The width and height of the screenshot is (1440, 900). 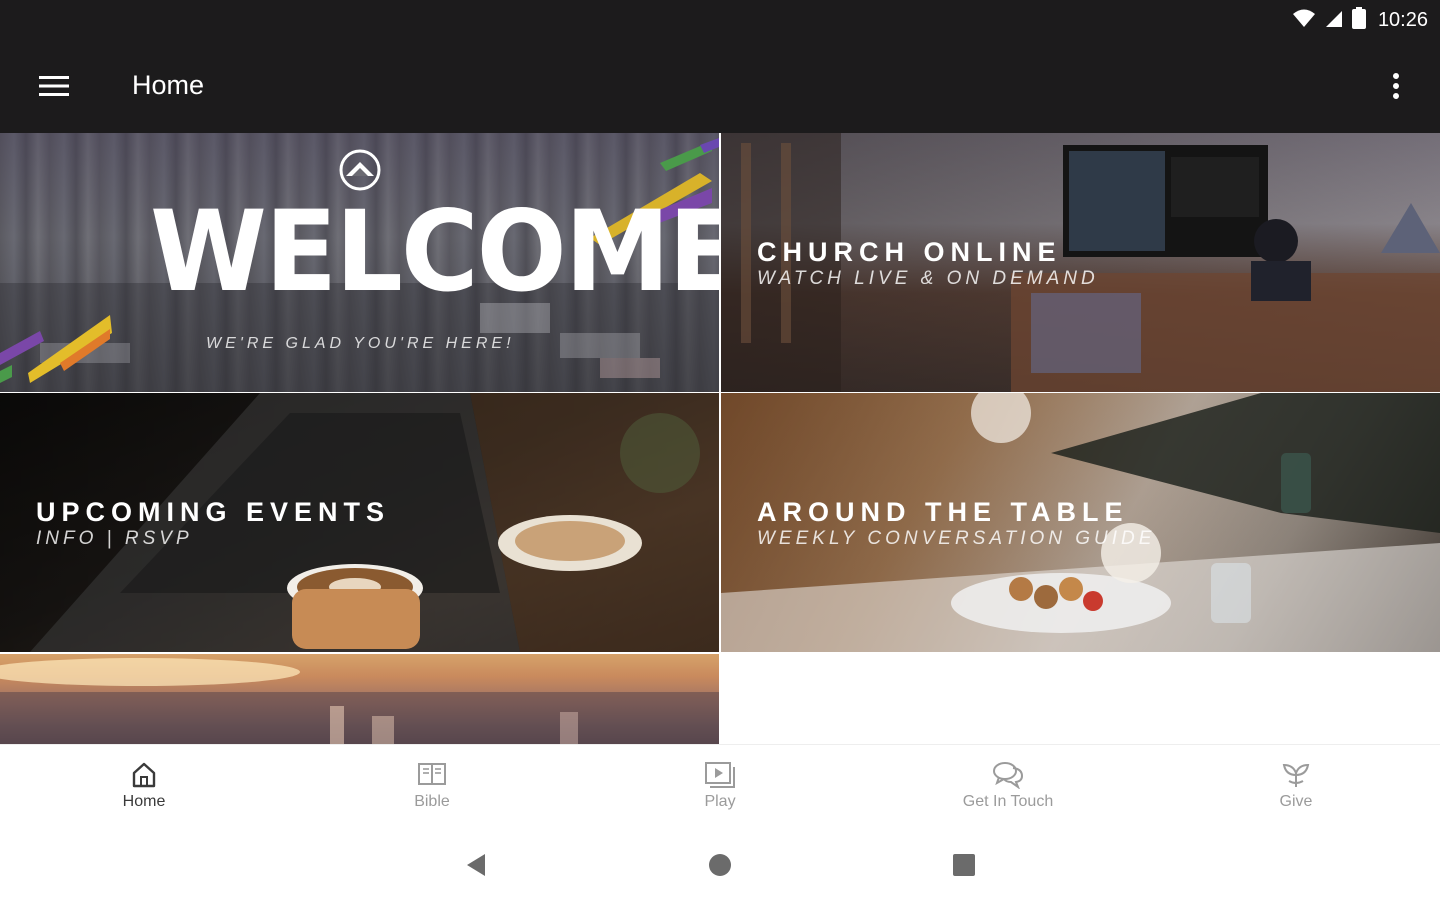 I want to click on recents-square-icon, so click(x=964, y=865).